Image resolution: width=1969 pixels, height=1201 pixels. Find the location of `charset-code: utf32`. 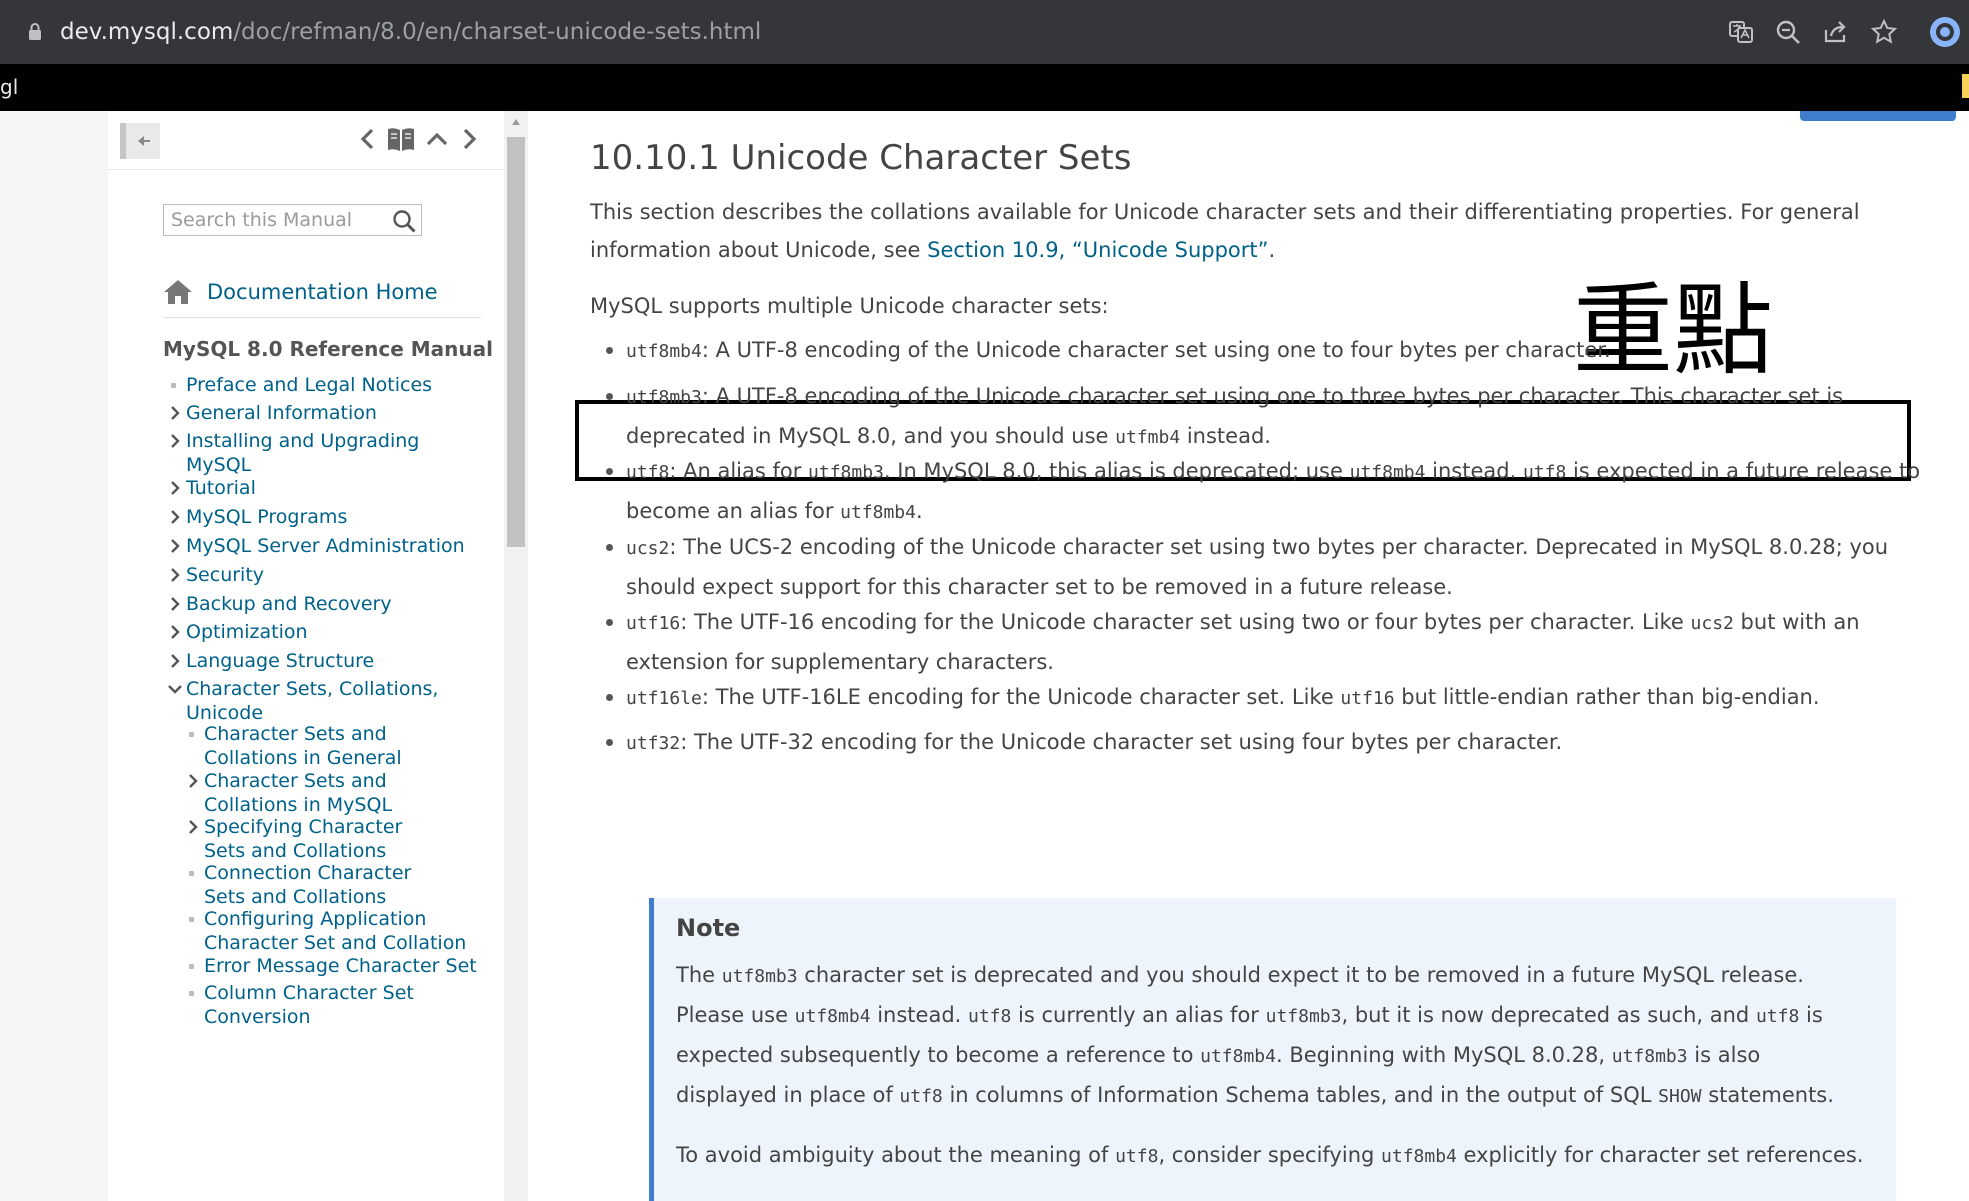

charset-code: utf32 is located at coordinates (653, 743).